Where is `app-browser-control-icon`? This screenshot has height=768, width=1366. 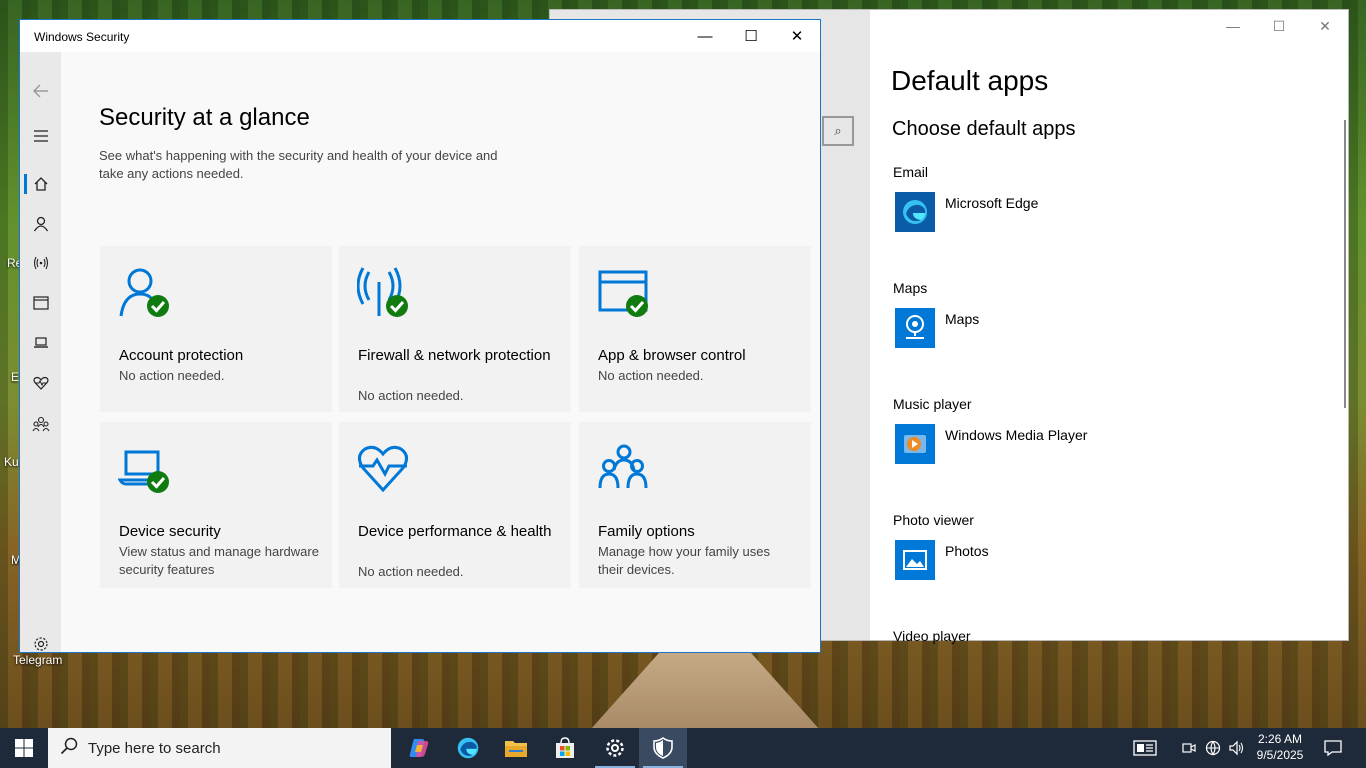 app-browser-control-icon is located at coordinates (623, 293).